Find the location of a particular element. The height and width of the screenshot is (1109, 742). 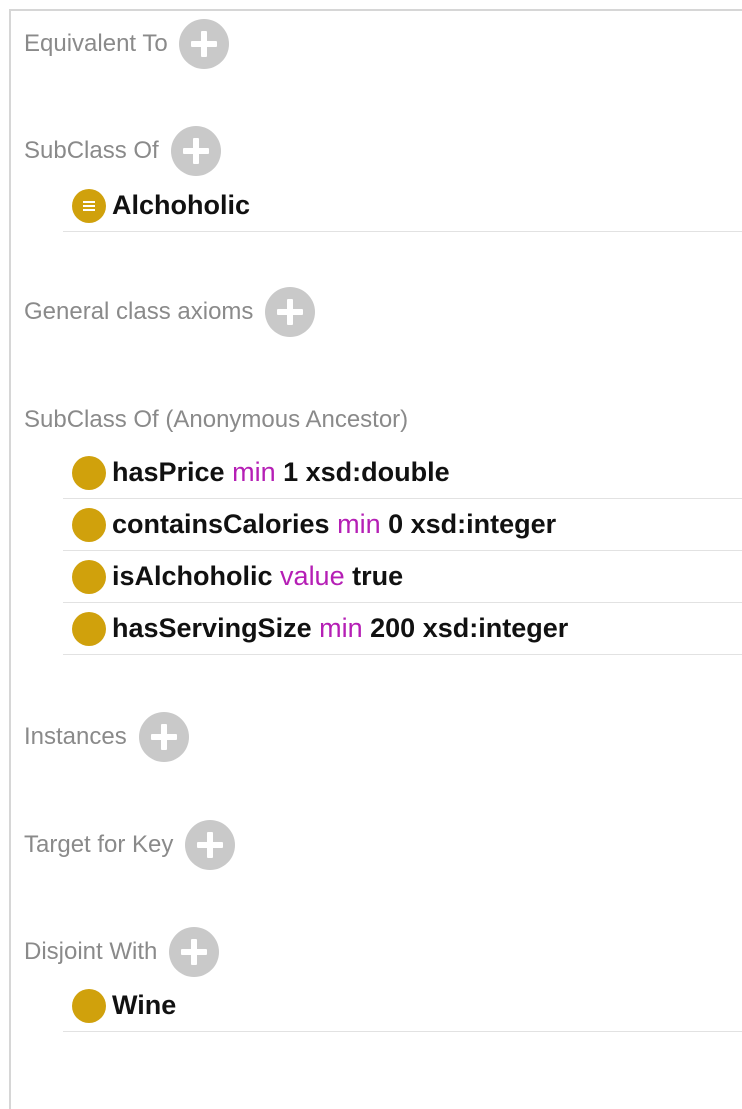

restriction-row: hasPrice min 1 xsd:double is located at coordinates (402, 473).